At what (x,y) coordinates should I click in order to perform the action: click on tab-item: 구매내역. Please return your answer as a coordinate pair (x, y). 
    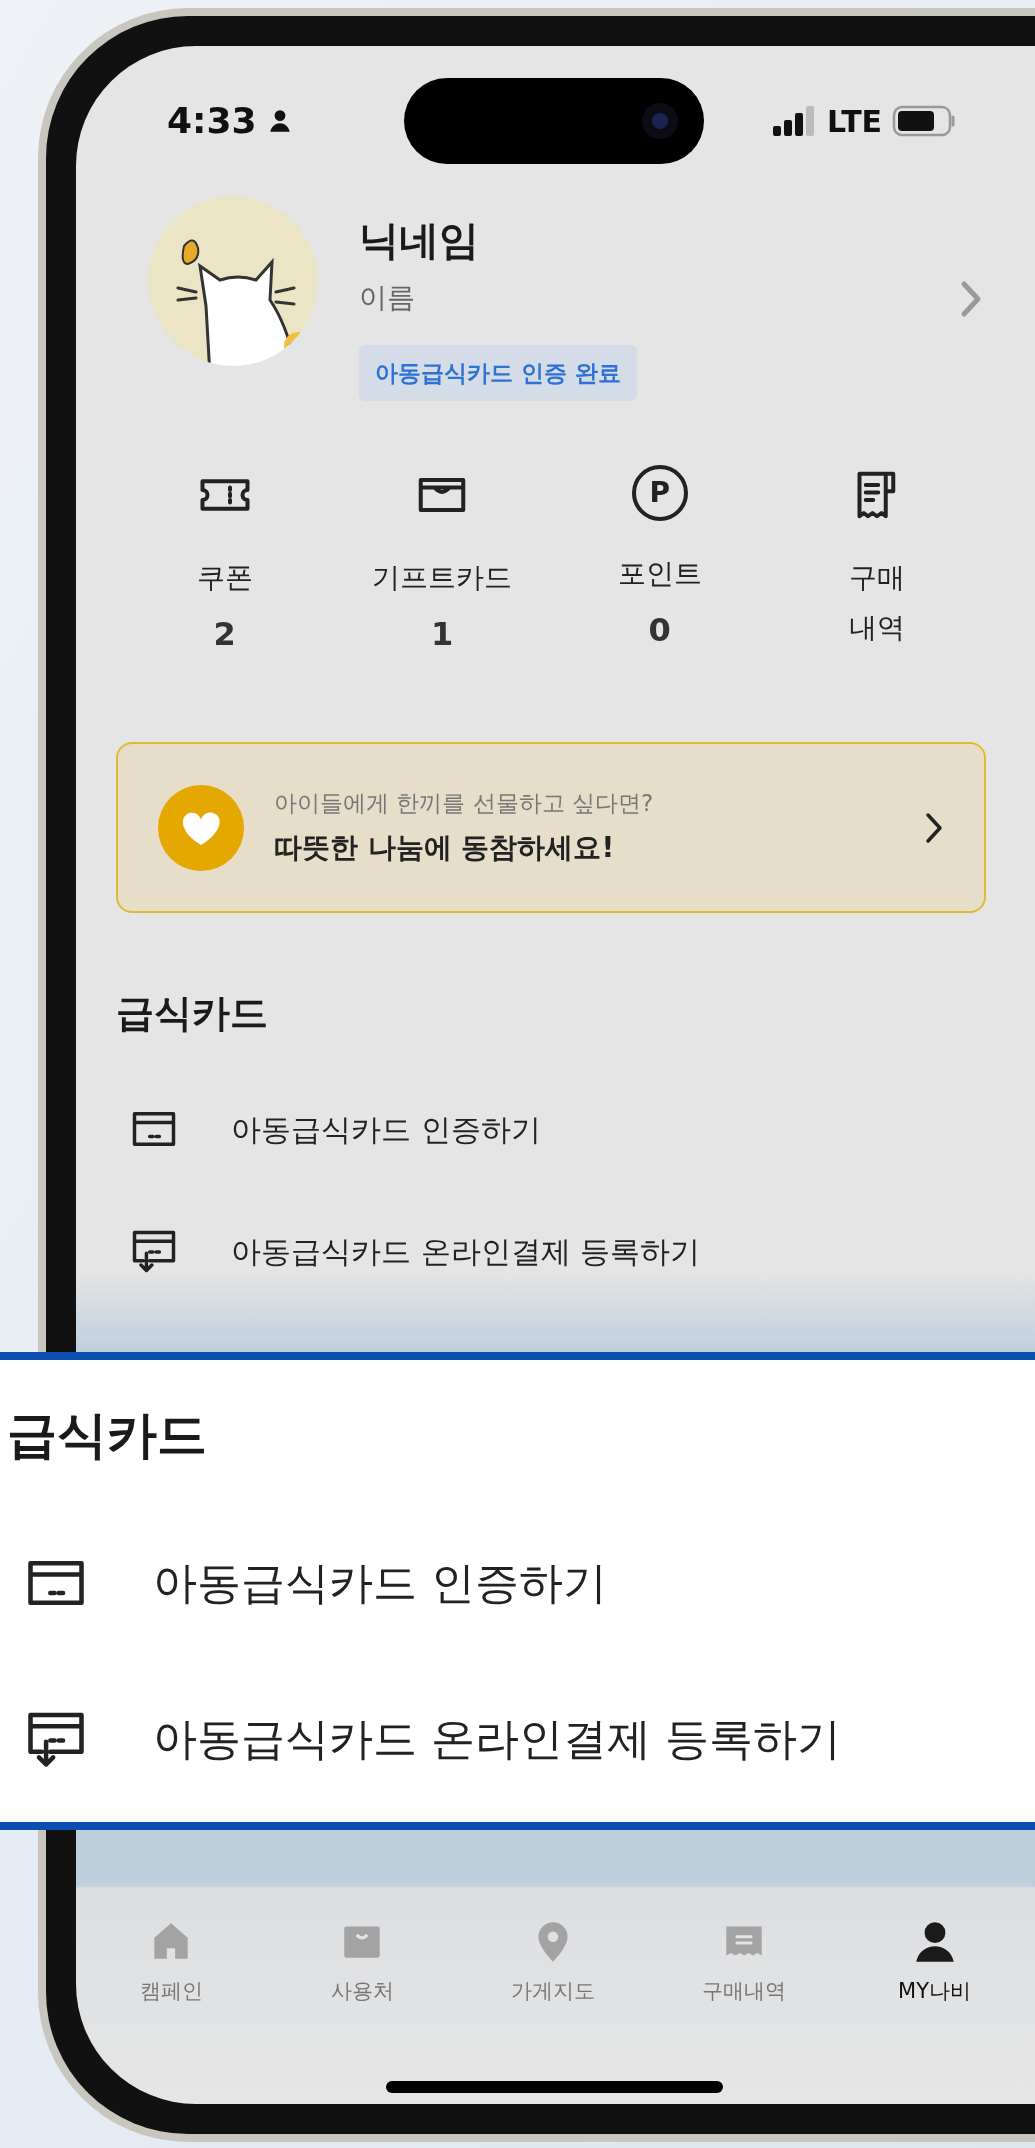
    Looking at the image, I should click on (744, 1961).